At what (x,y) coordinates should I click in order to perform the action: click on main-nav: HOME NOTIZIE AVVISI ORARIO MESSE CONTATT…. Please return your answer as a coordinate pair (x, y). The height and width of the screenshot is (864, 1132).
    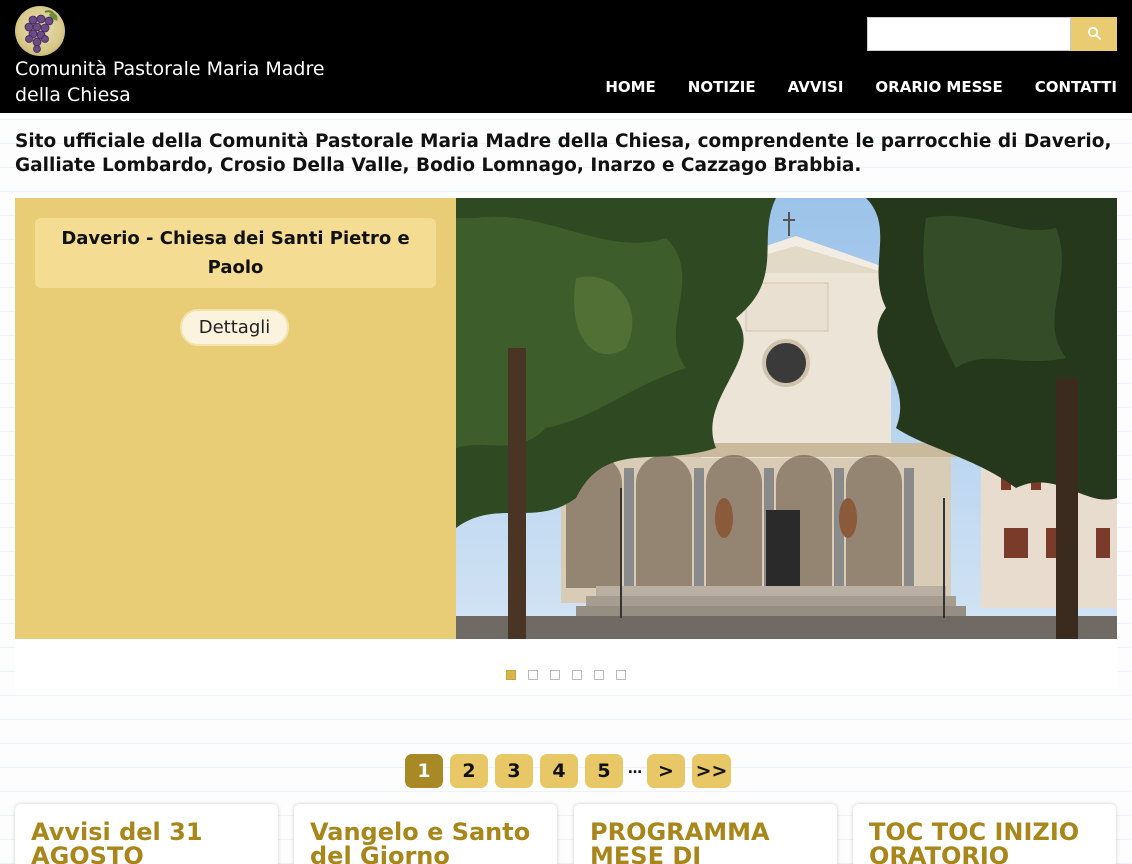
    Looking at the image, I should click on (858, 87).